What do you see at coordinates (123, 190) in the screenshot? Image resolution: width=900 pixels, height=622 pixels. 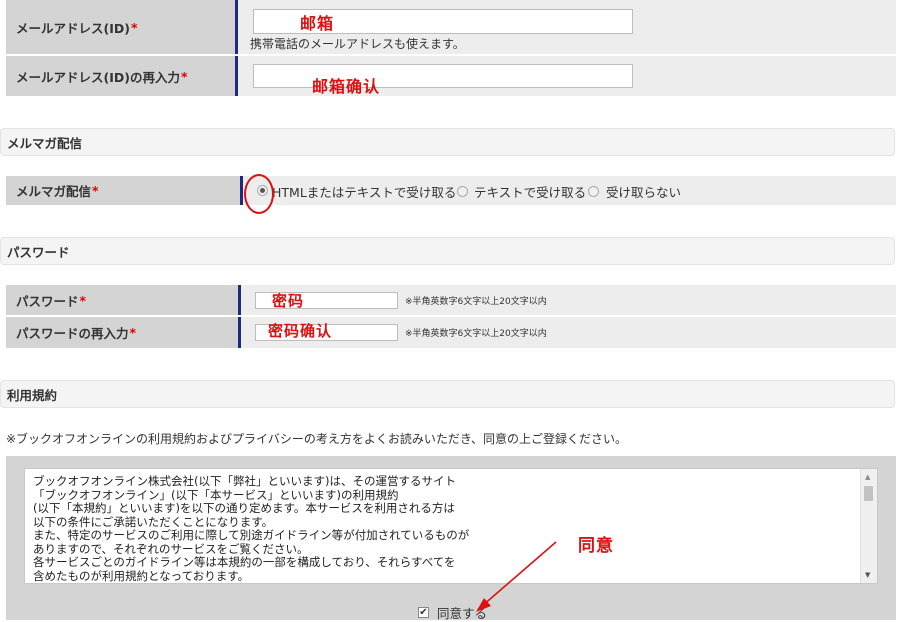 I see `mailmag-label: メルマガ配信 *` at bounding box center [123, 190].